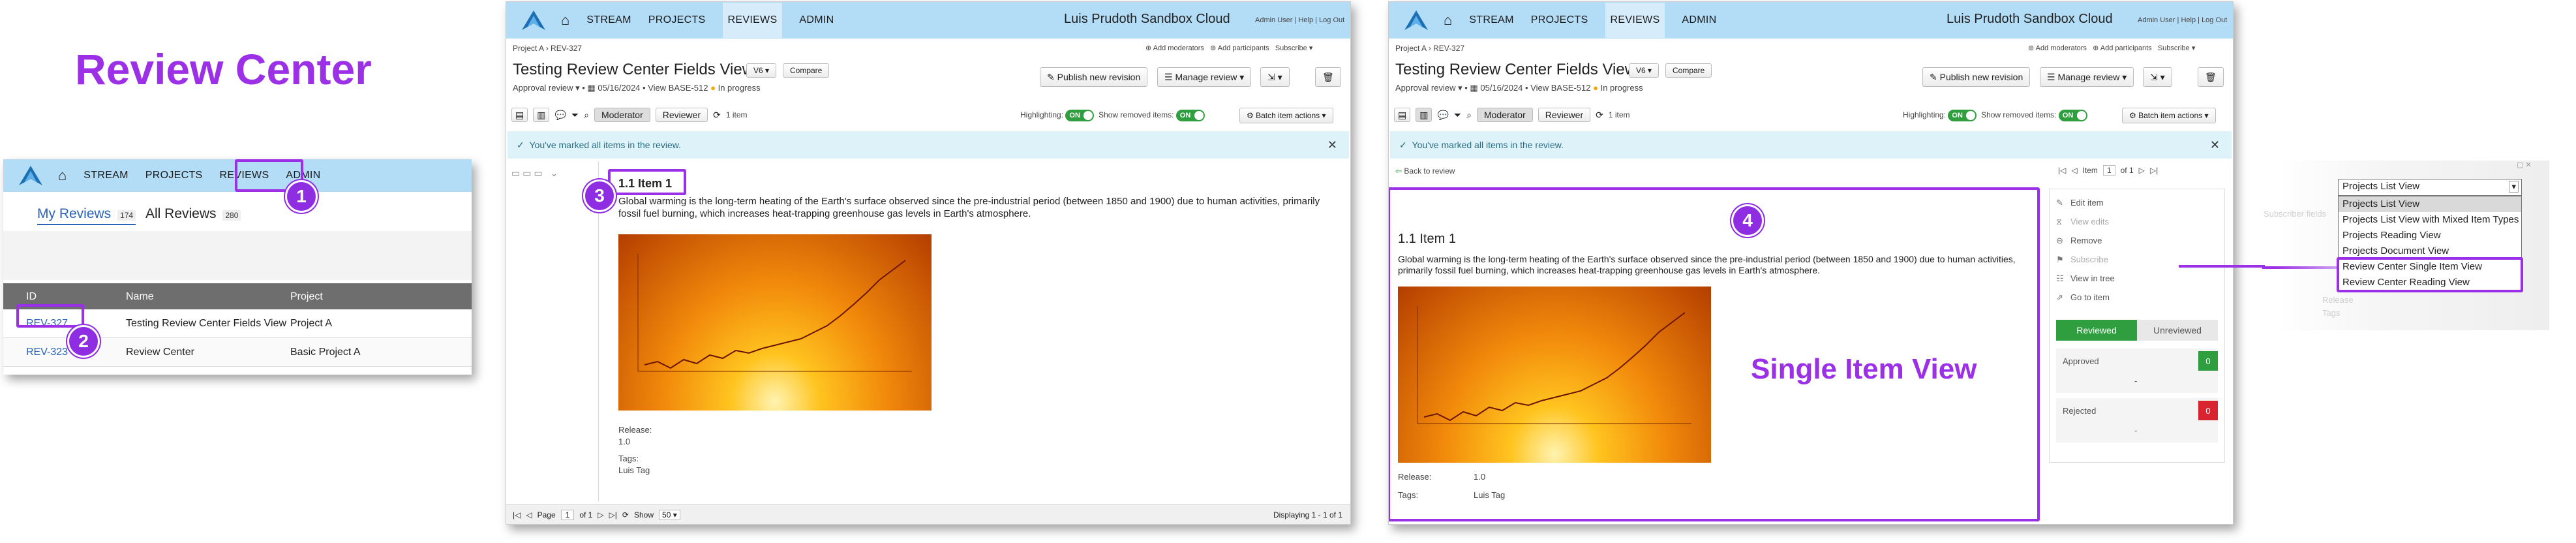 Image resolution: width=2576 pixels, height=543 pixels. Describe the element at coordinates (2142, 170) in the screenshot. I see `next-item-icon: ▷` at that location.